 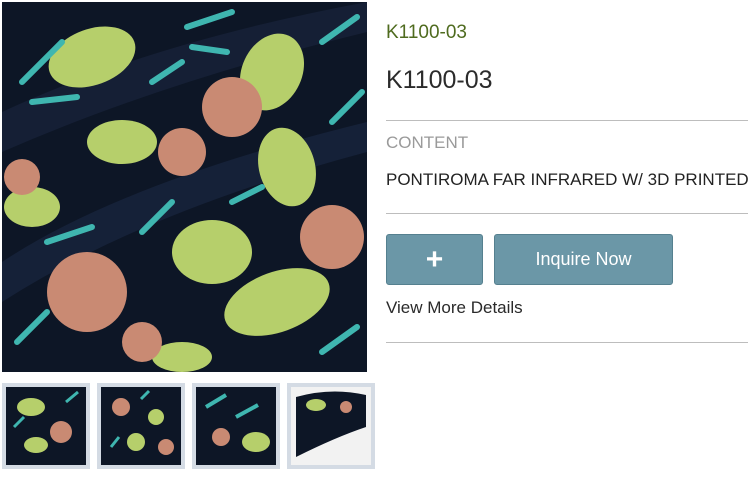 I want to click on content-value: PONTIROMA FAR INFRARED W/ 3D PRINTED, so click(x=567, y=179).